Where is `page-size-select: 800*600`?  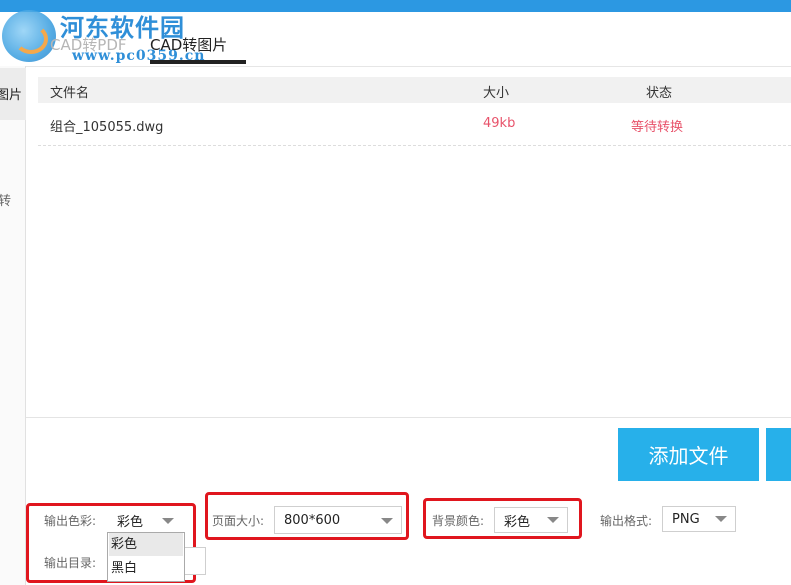
page-size-select: 800*600 is located at coordinates (338, 520).